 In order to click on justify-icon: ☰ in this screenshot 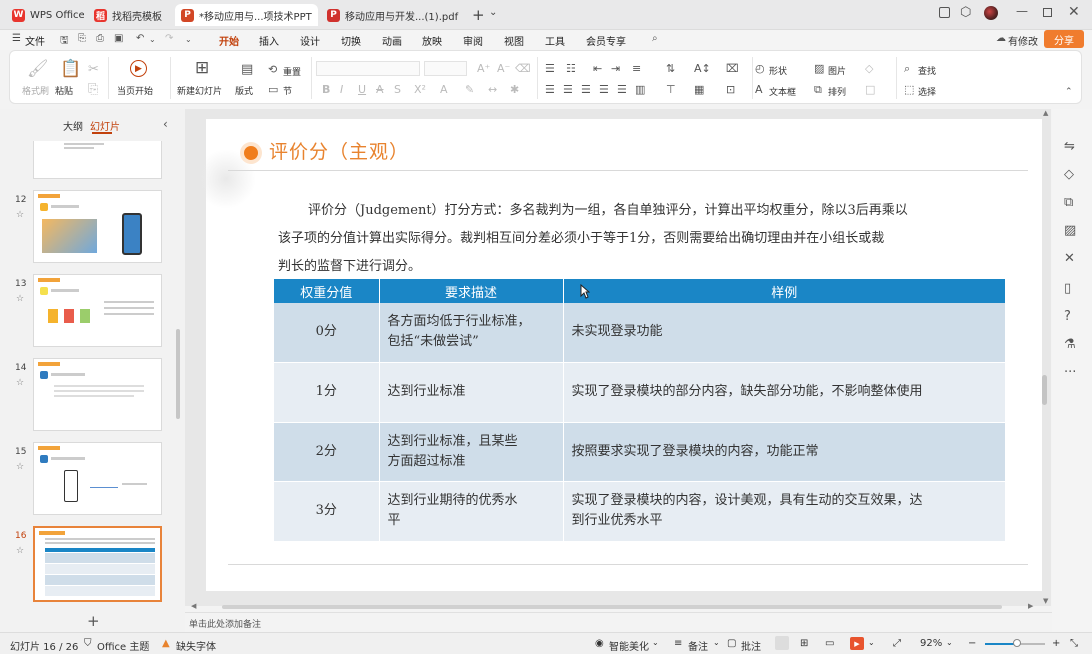, I will do `click(604, 89)`.